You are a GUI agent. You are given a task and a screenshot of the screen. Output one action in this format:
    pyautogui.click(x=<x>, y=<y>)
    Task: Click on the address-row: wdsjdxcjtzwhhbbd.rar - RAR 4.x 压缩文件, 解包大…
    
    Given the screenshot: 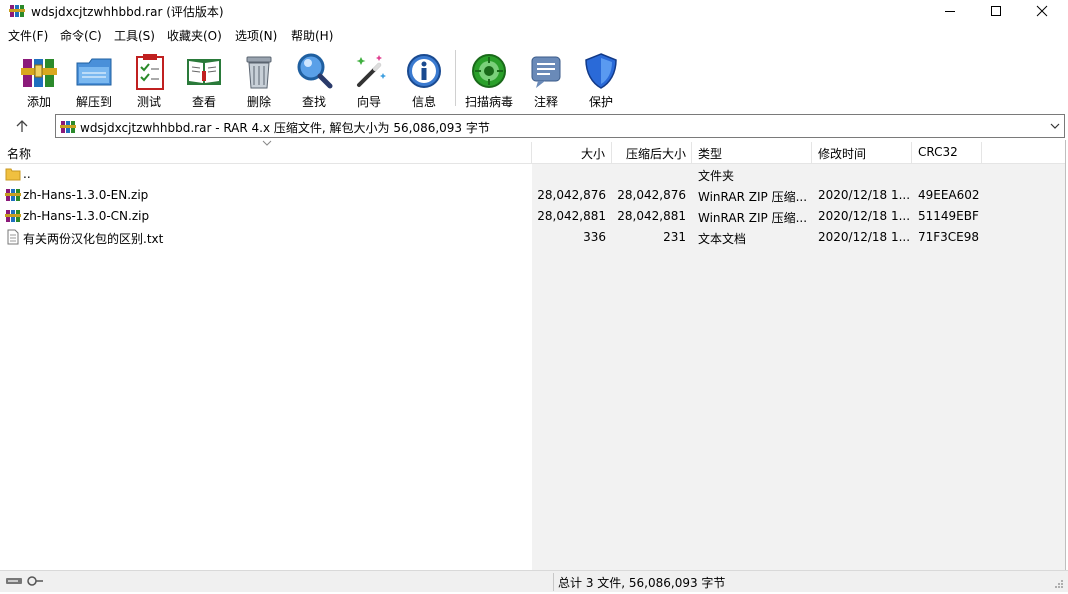 What is the action you would take?
    pyautogui.click(x=534, y=126)
    